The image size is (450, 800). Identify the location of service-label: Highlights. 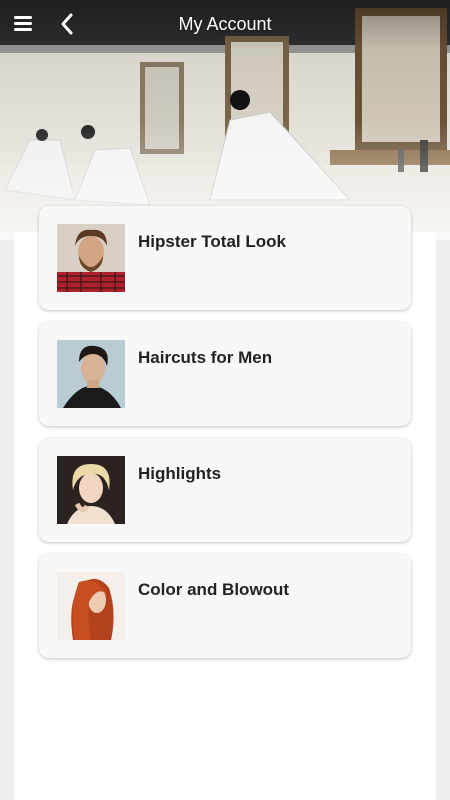
(180, 473).